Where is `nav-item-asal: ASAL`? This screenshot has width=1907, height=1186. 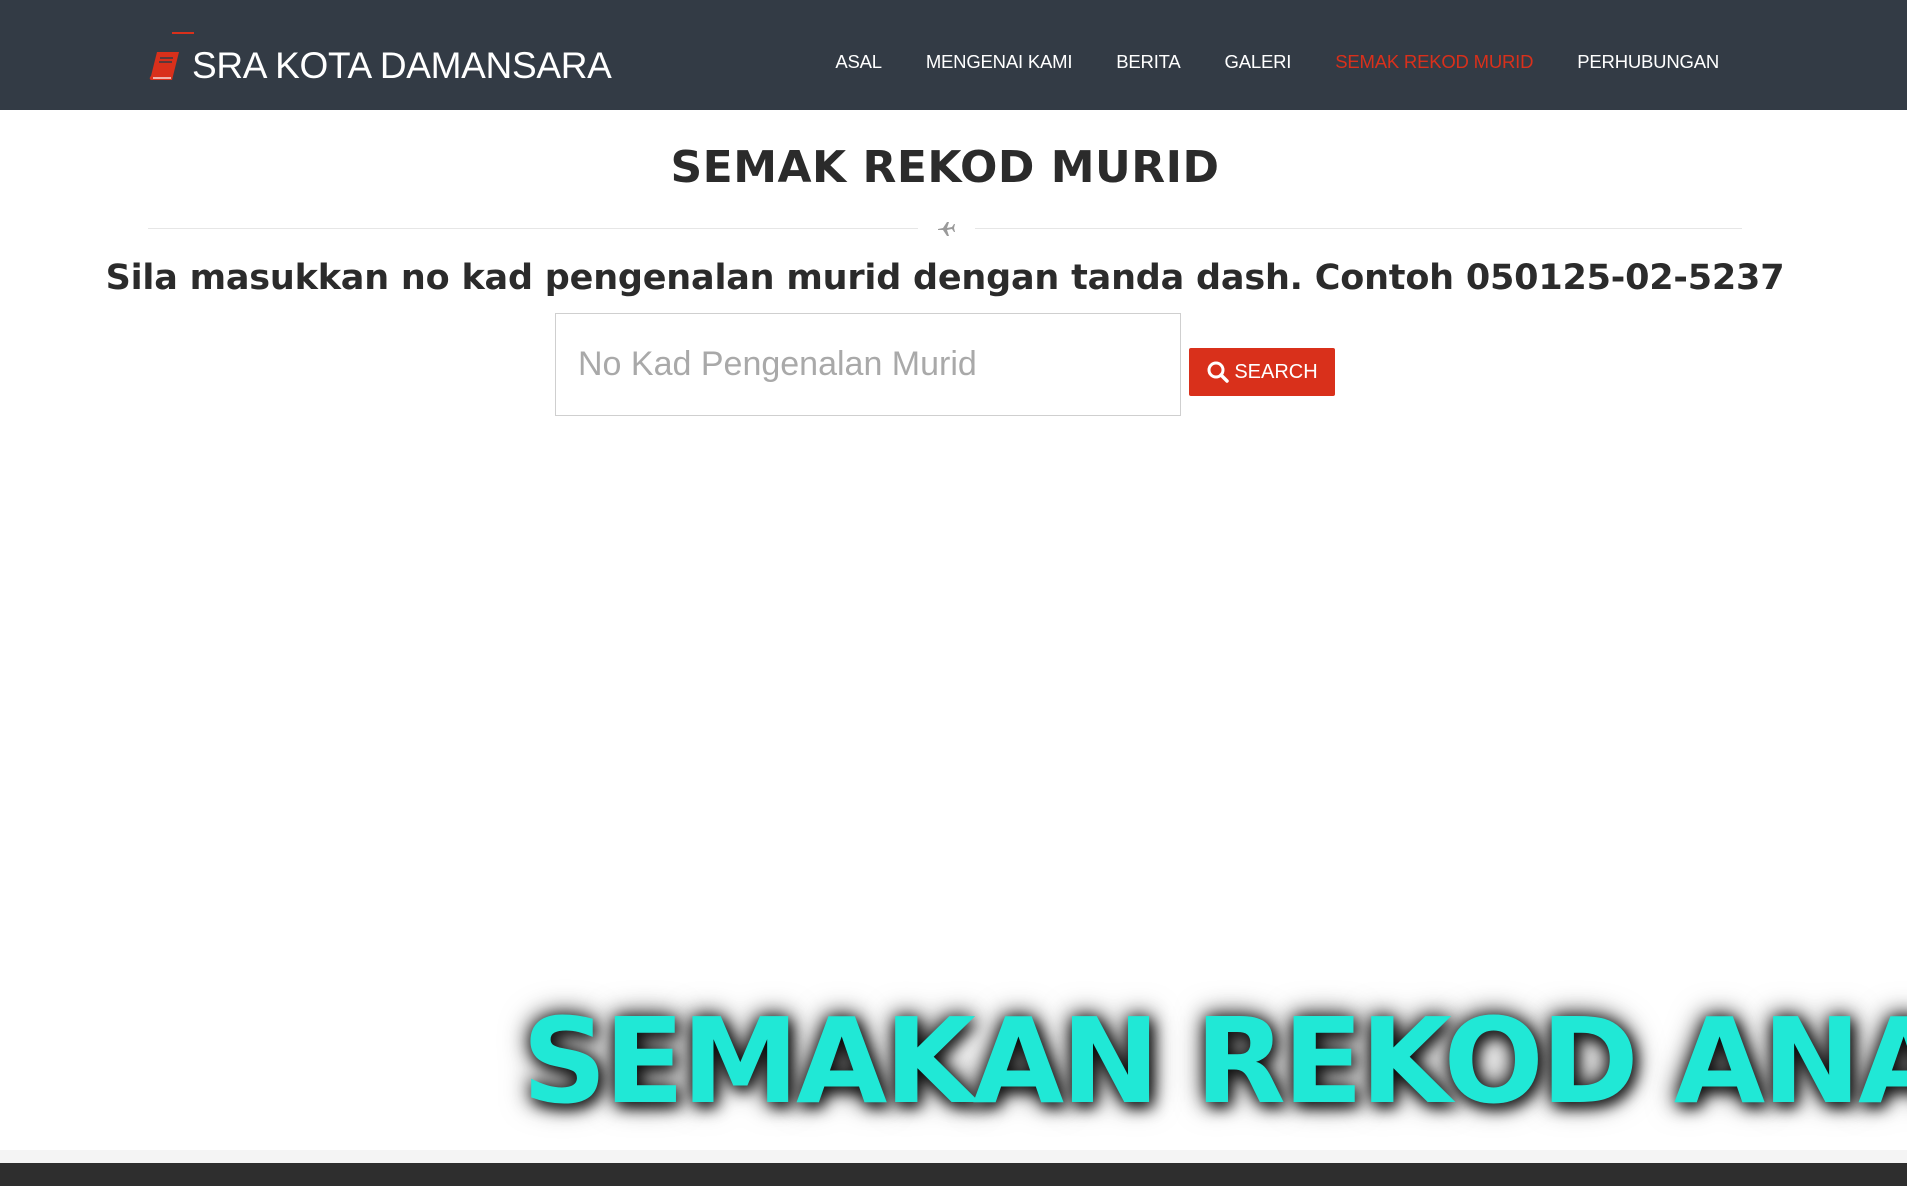
nav-item-asal: ASAL is located at coordinates (858, 62).